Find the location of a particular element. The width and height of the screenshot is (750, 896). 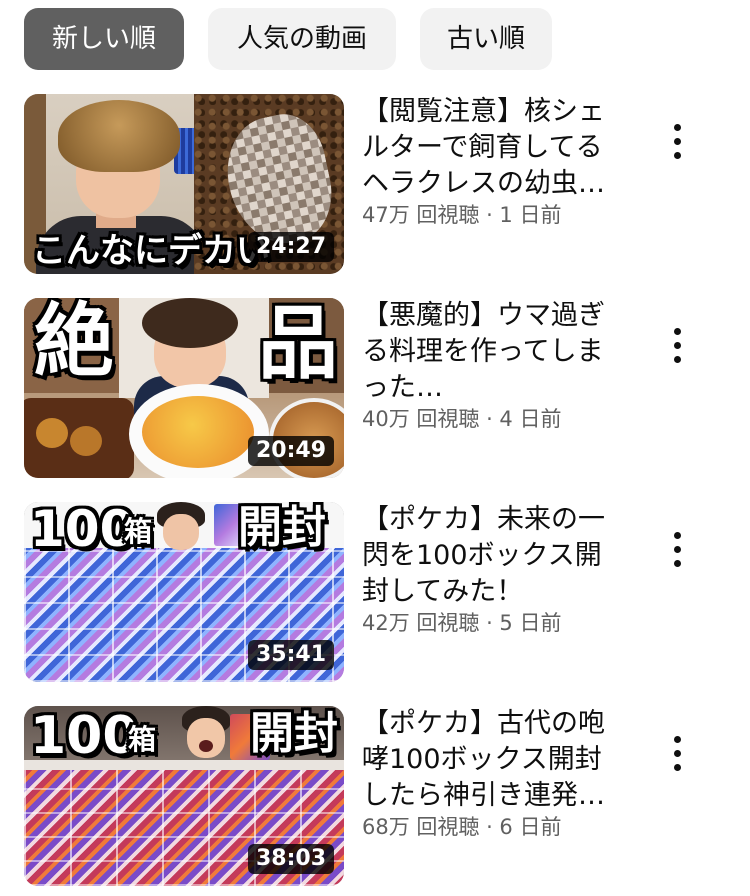

video-thumbnail: 100 箱 開封 38:03 is located at coordinates (184, 796).